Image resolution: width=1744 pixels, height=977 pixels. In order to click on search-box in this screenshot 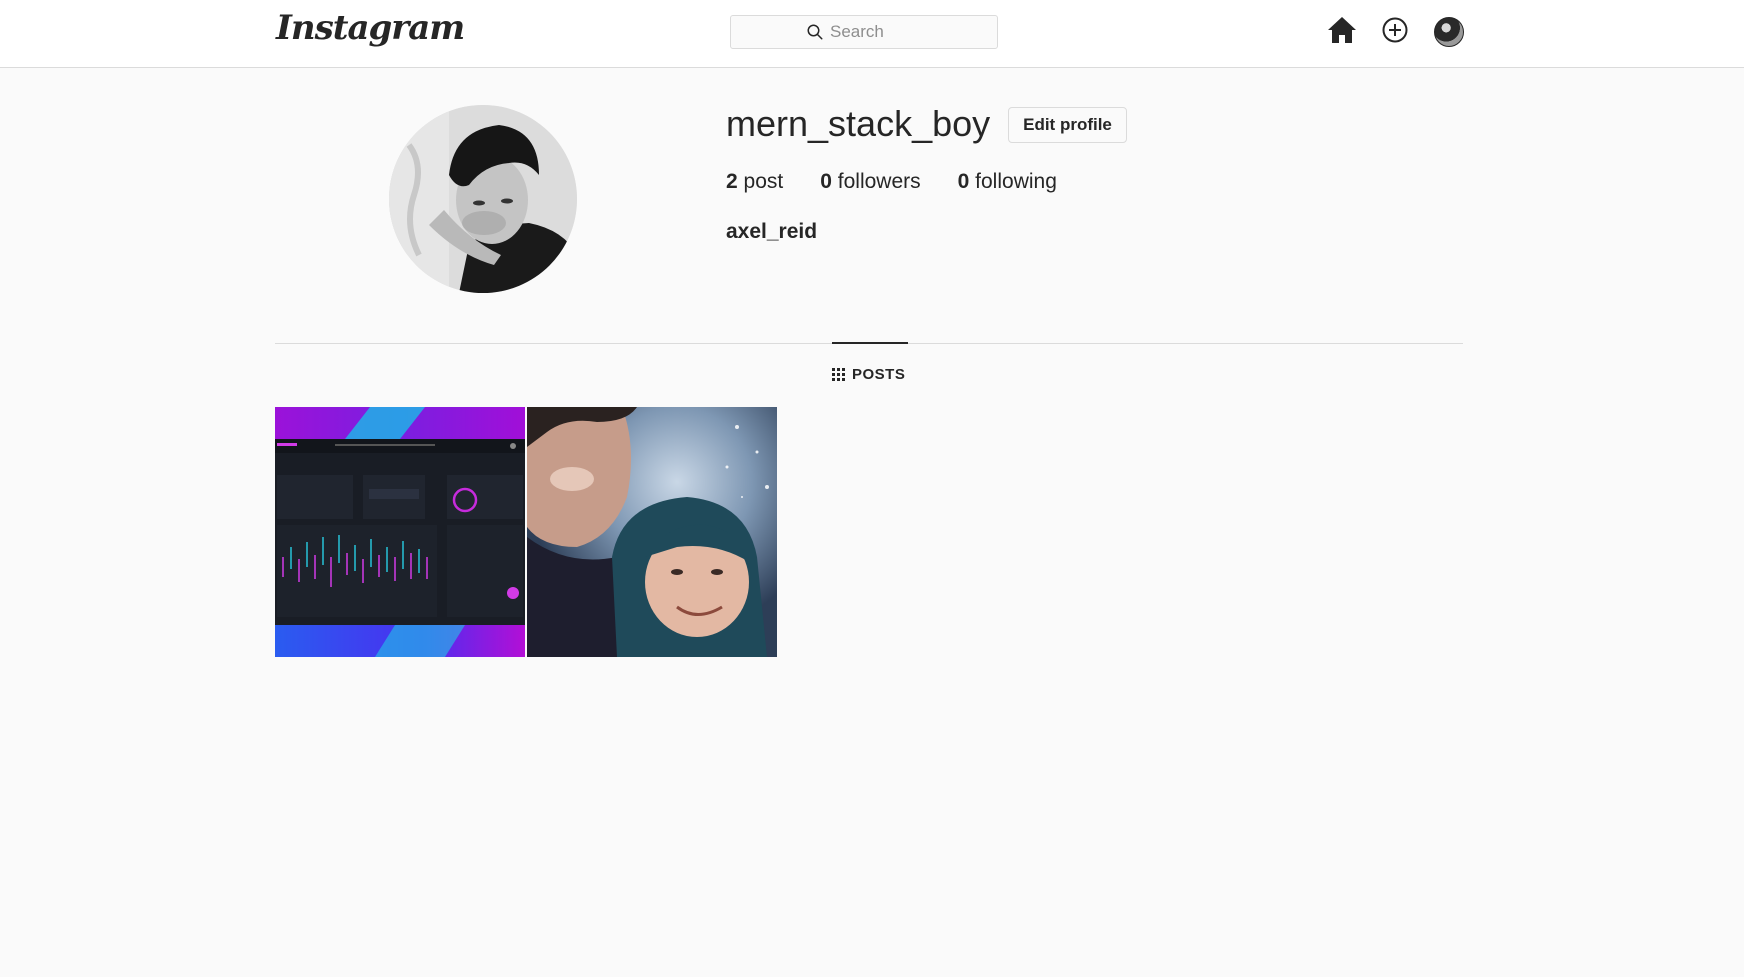, I will do `click(864, 32)`.